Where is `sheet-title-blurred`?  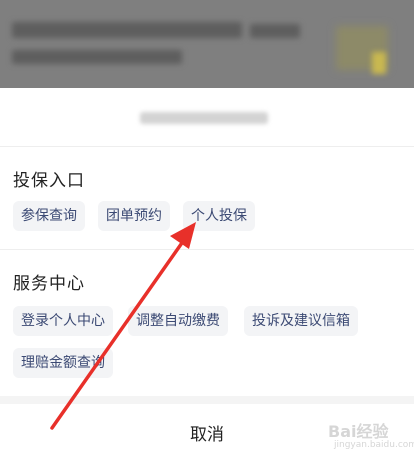 sheet-title-blurred is located at coordinates (204, 118).